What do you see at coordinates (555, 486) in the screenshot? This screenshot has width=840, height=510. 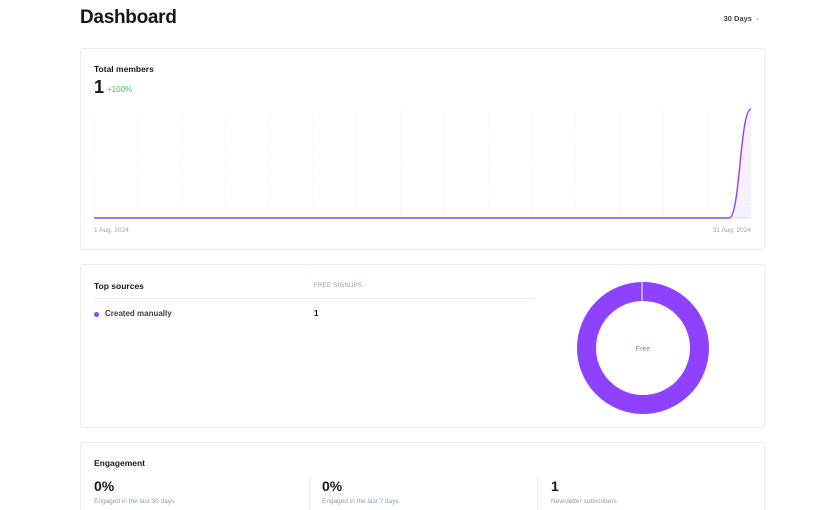 I see `stat-value: 1` at bounding box center [555, 486].